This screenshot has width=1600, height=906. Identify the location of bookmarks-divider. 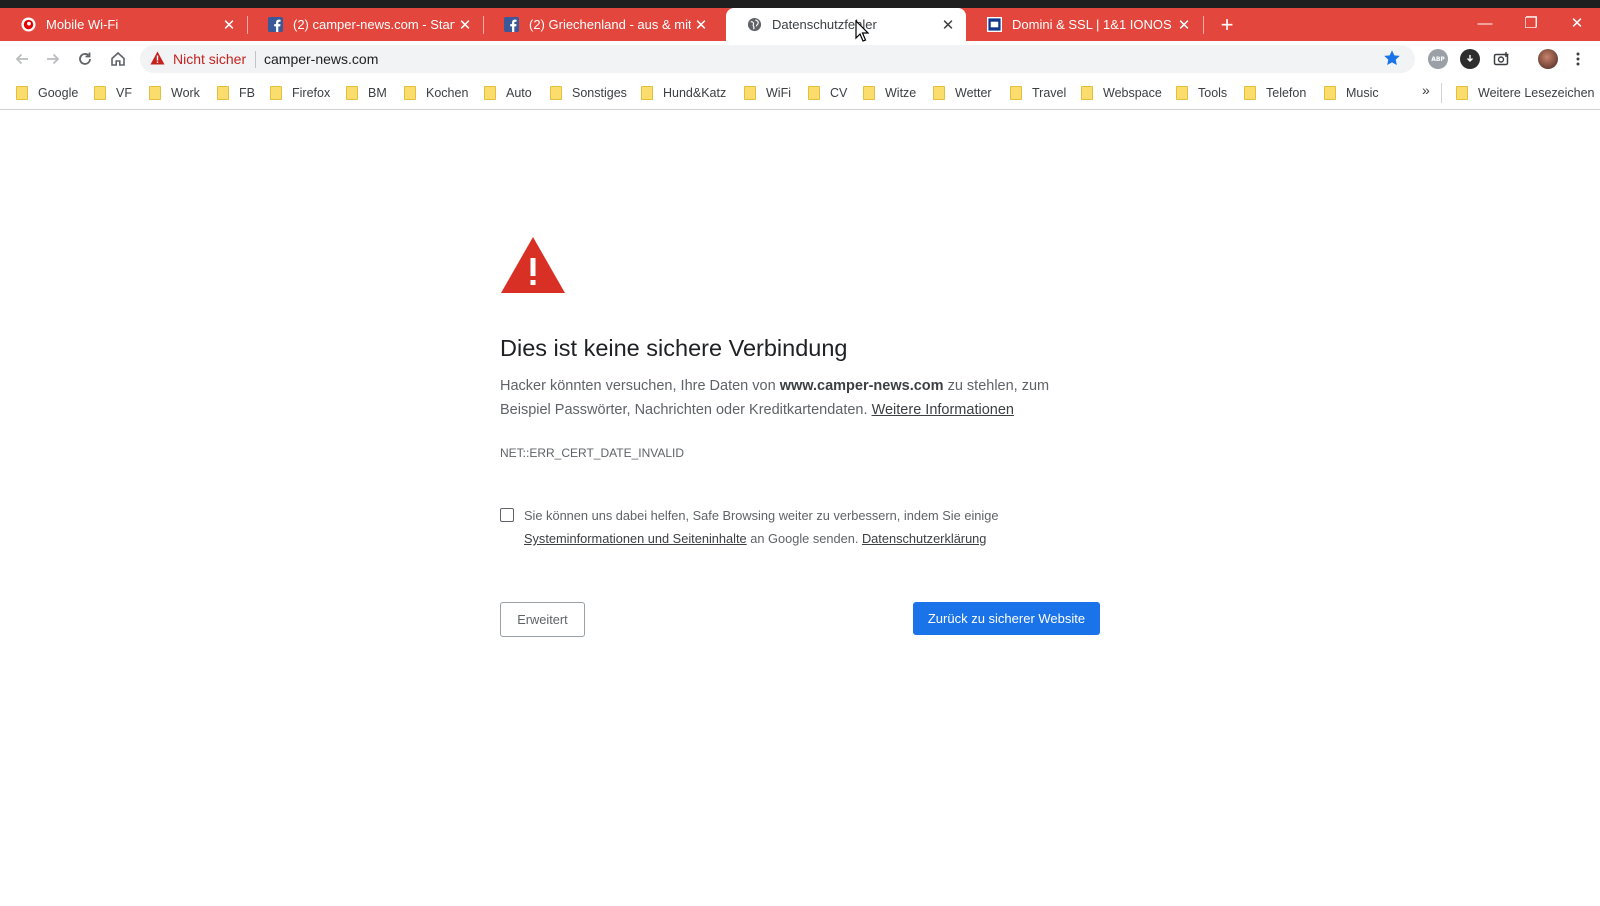
(1441, 93).